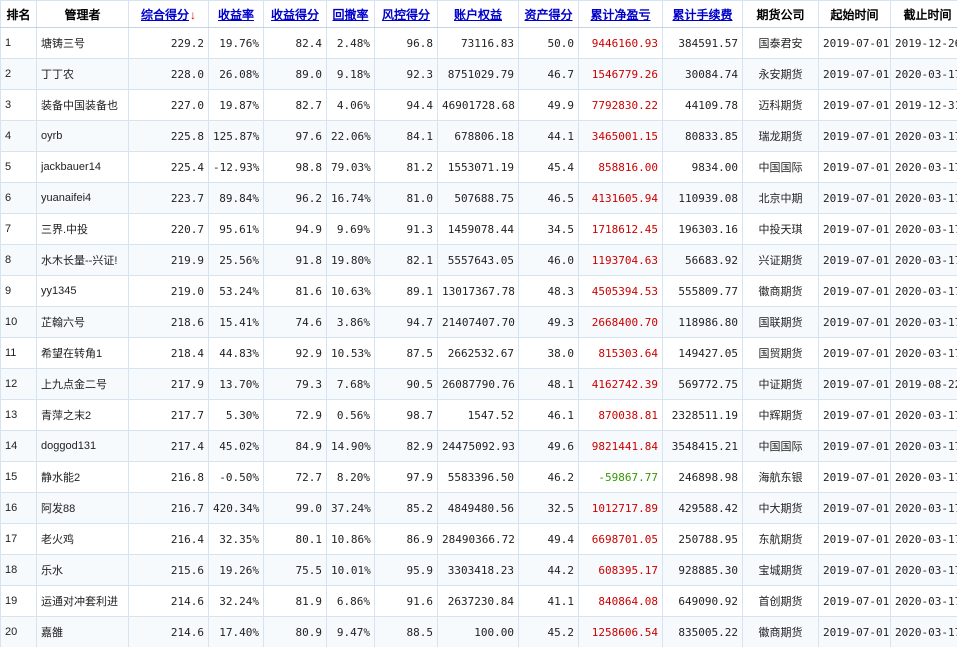  Describe the element at coordinates (780, 43) in the screenshot. I see `cell-company: 国泰君安` at that location.